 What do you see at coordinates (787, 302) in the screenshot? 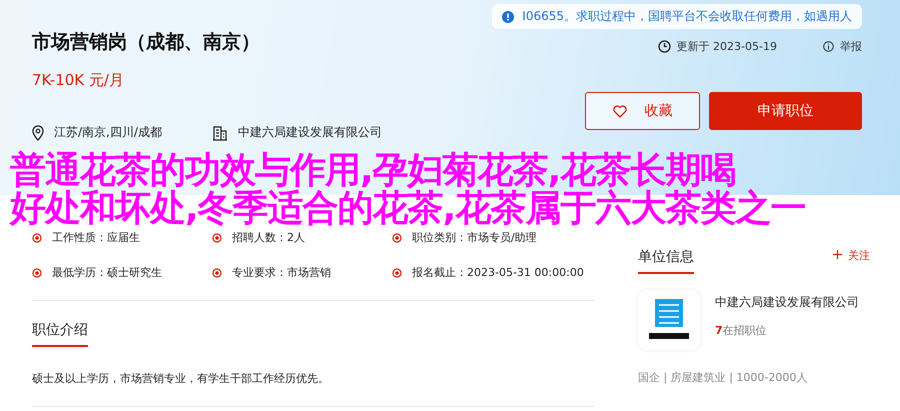
I see `company-name: 中建六局建设发展有限公司` at bounding box center [787, 302].